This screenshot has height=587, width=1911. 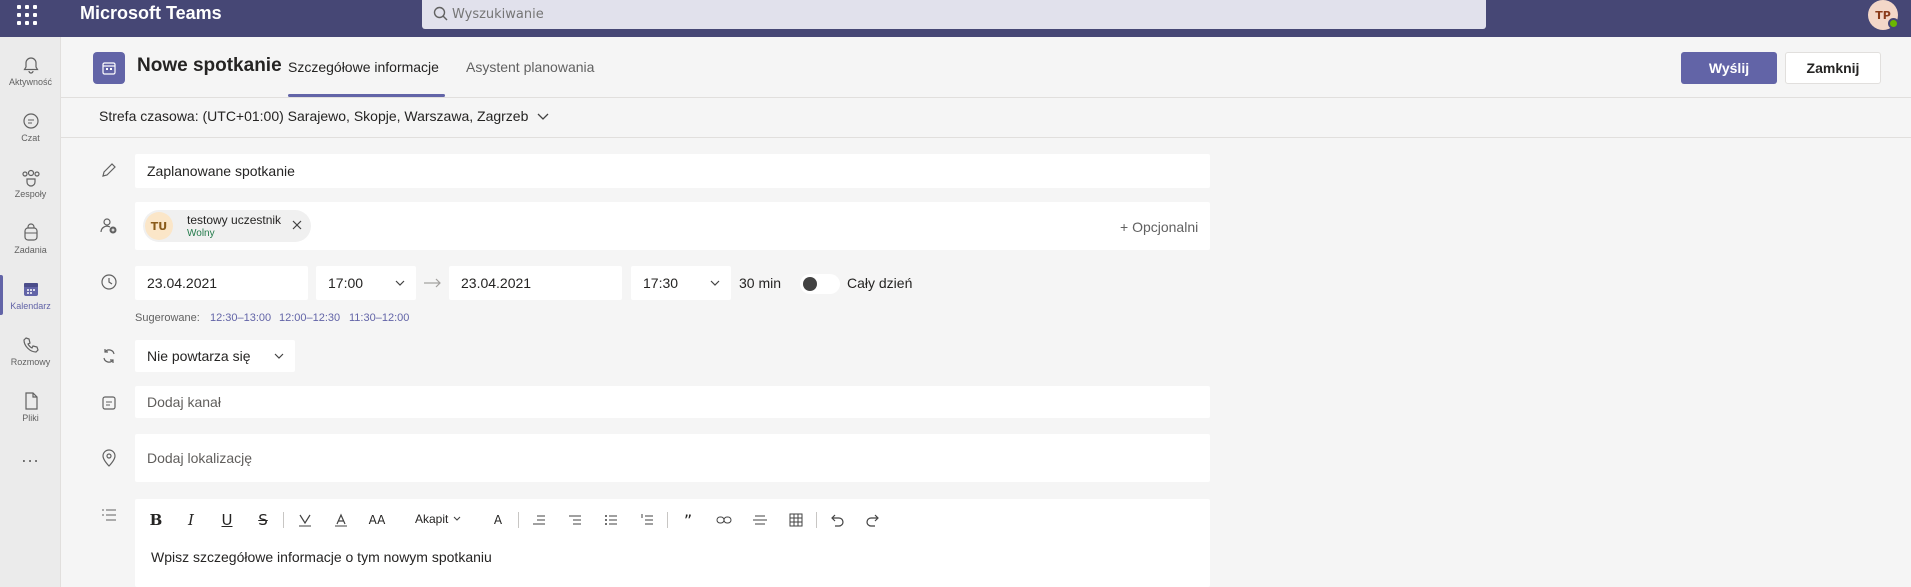 I want to click on teams-icon, so click(x=30, y=178).